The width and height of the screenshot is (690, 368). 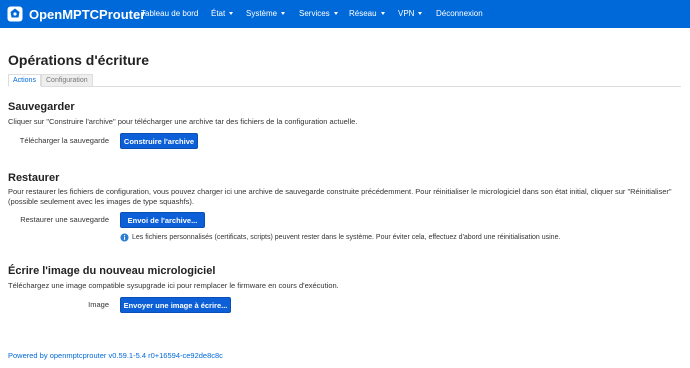 I want to click on tab-actions: Actions, so click(x=24, y=80).